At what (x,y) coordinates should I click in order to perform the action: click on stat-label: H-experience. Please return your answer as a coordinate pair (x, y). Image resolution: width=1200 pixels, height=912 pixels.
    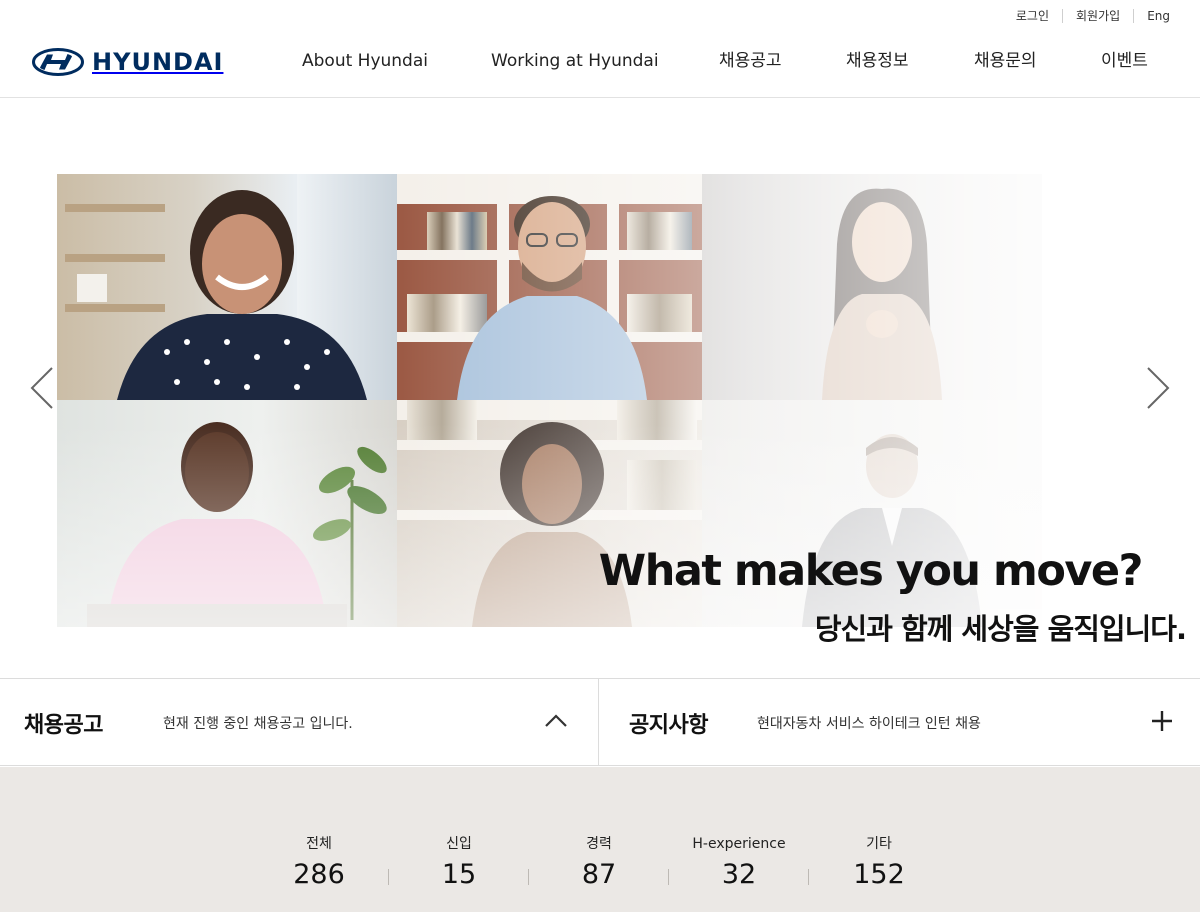
    Looking at the image, I should click on (739, 844).